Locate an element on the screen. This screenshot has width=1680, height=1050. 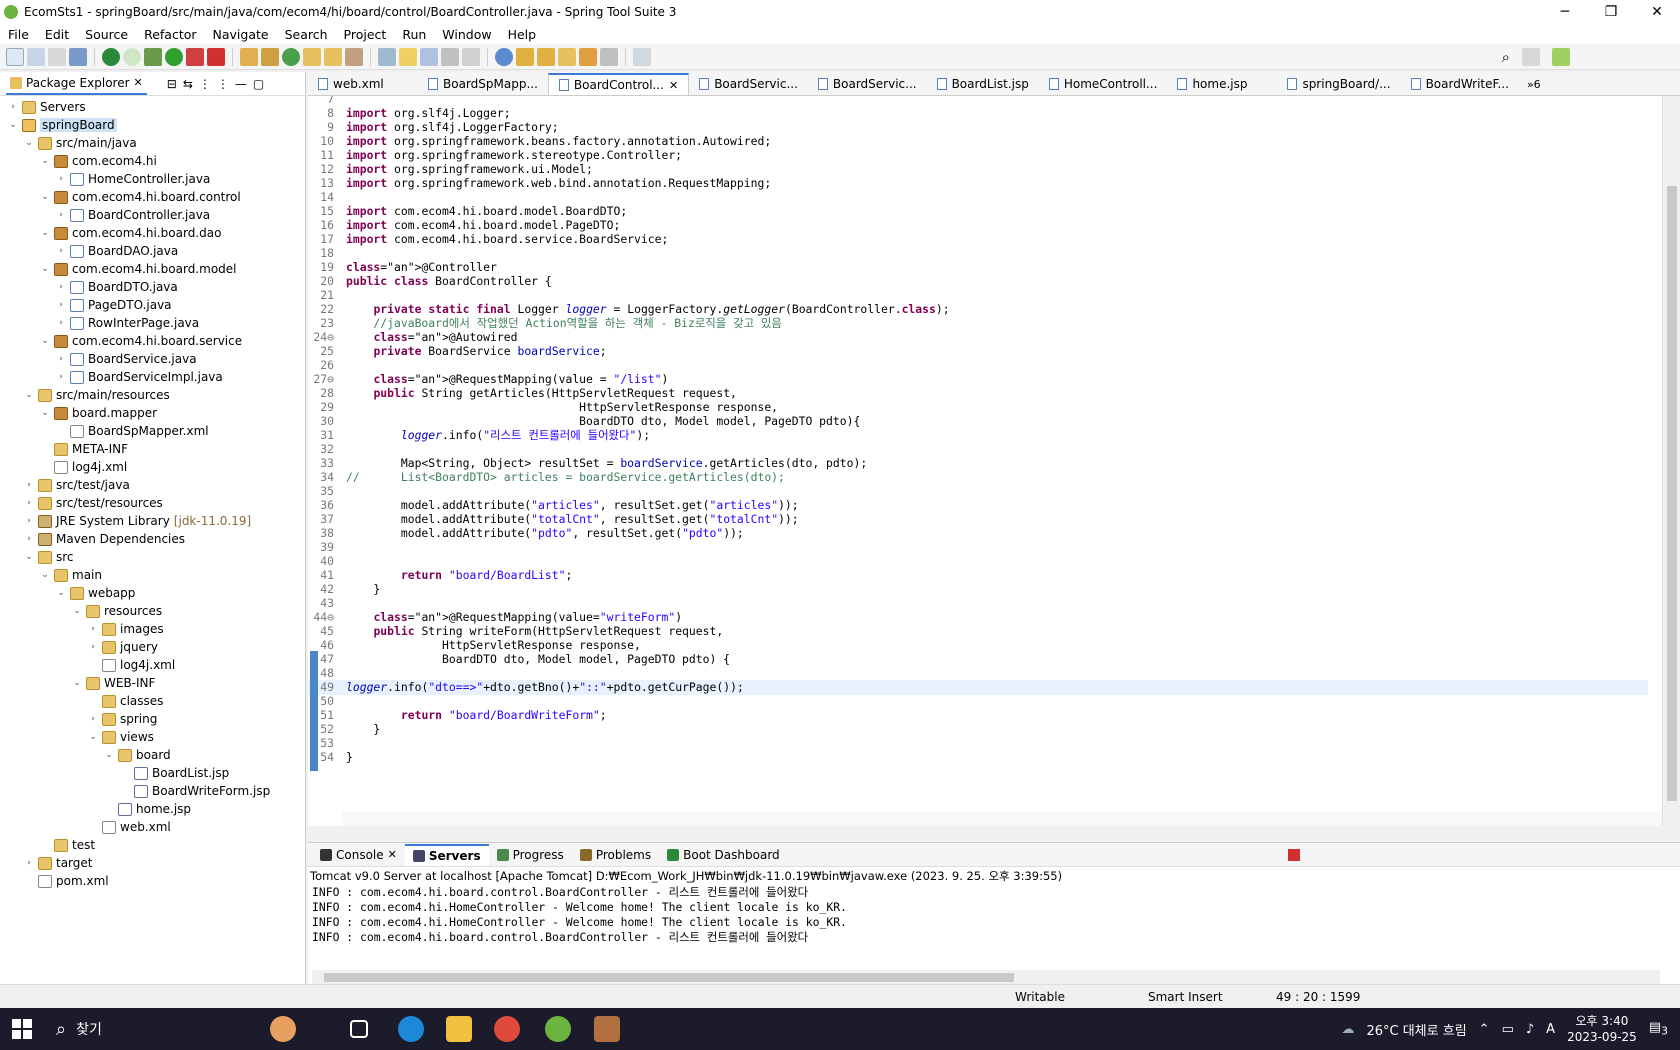
maximize-view-icon: ▢ is located at coordinates (258, 84).